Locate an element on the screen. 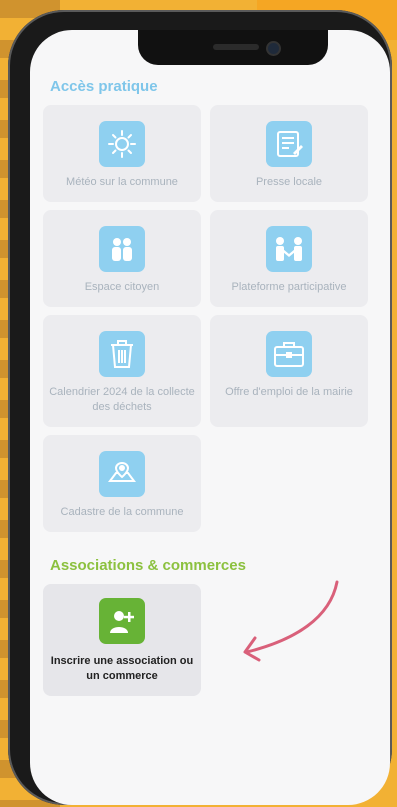 This screenshot has height=807, width=397. tile-label: Cadastre de la commune is located at coordinates (122, 512).